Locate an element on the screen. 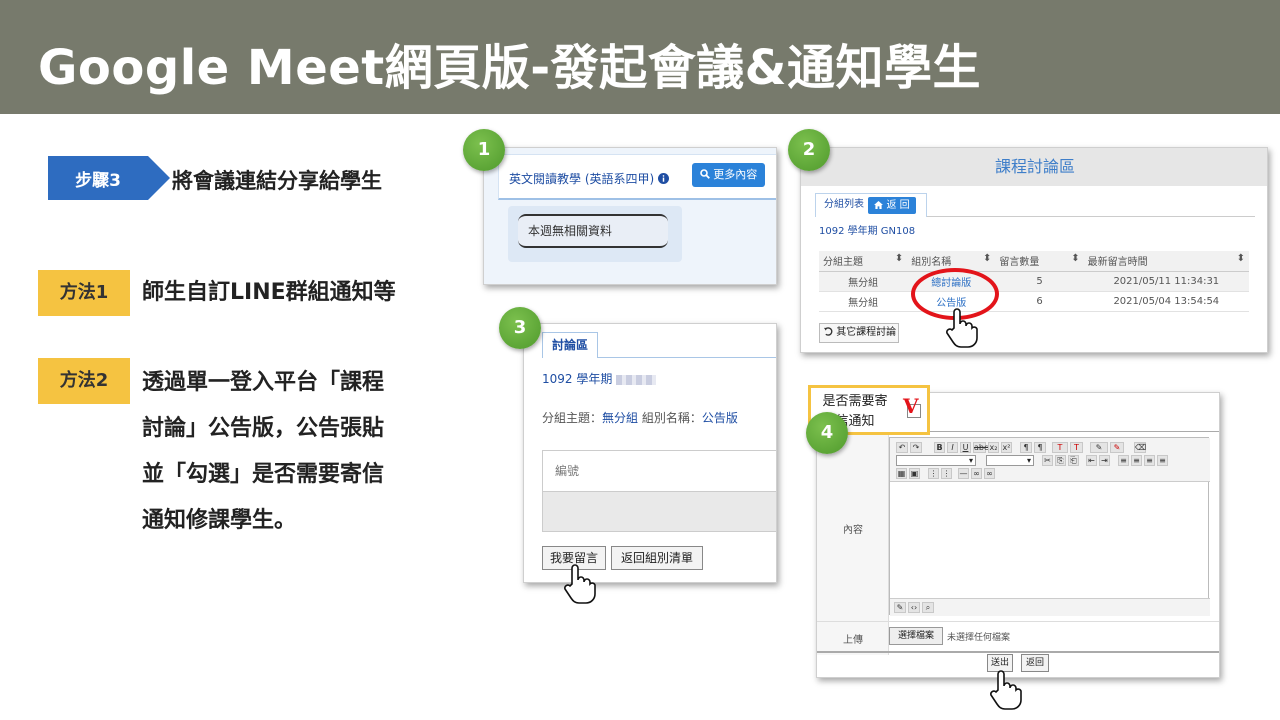 Image resolution: width=1280 pixels, height=720 pixels. group-list-tab: 分組列表 返 回 is located at coordinates (871, 205).